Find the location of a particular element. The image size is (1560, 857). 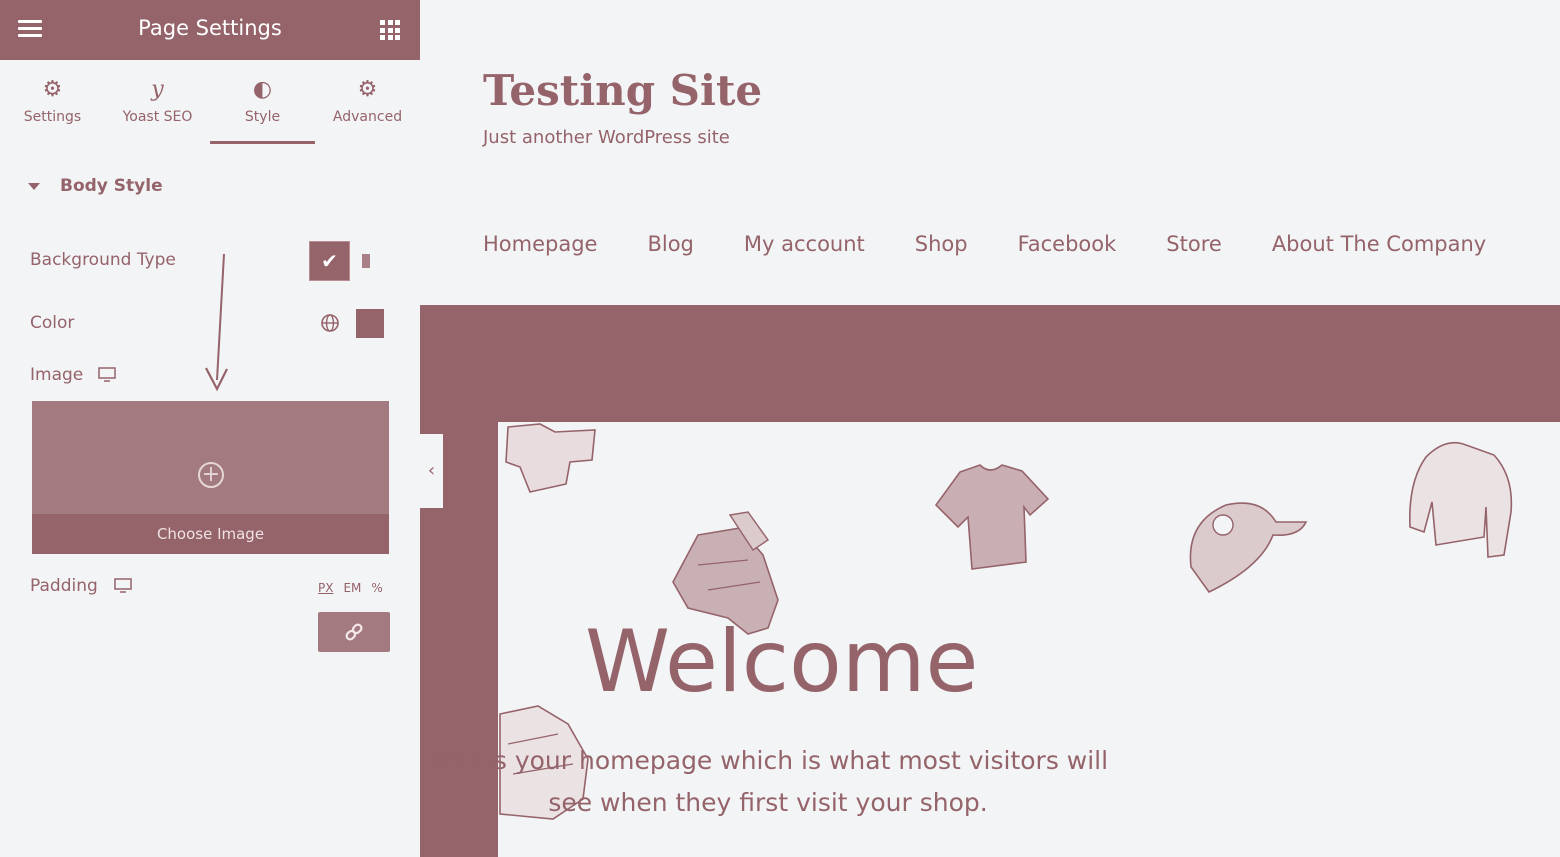

tab-settings: ⚙ Settings is located at coordinates (52, 102).